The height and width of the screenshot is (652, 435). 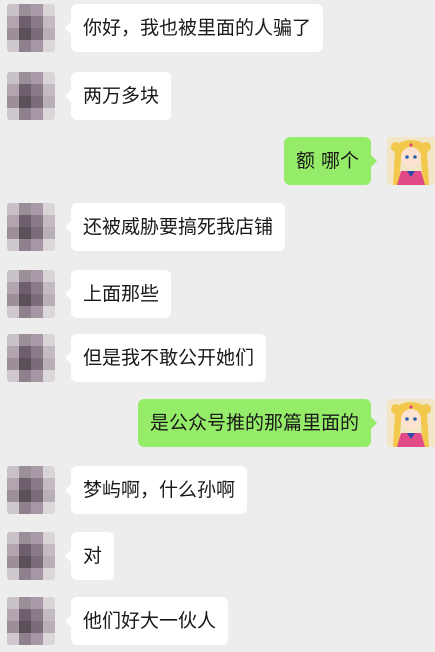 What do you see at coordinates (175, 227) in the screenshot?
I see `incoming-message-bubble: 还被威胁要搞死我店铺` at bounding box center [175, 227].